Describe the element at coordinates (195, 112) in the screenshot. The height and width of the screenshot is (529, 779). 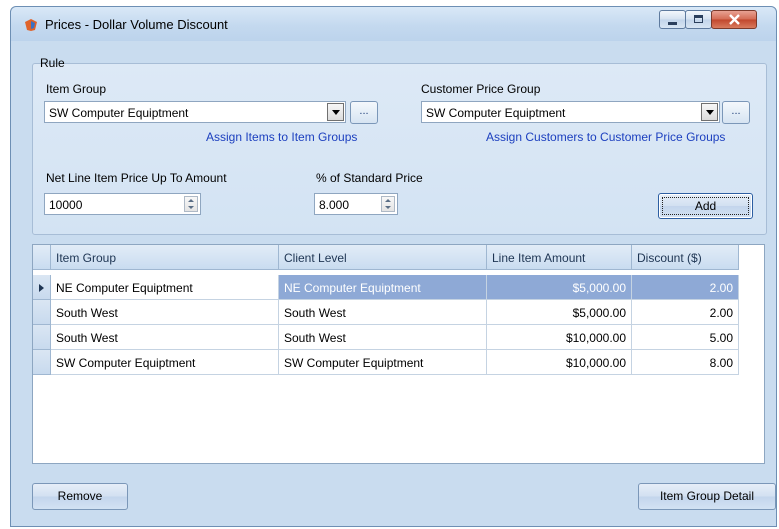
I see `item-group-combo: SW Computer Equiptment` at that location.